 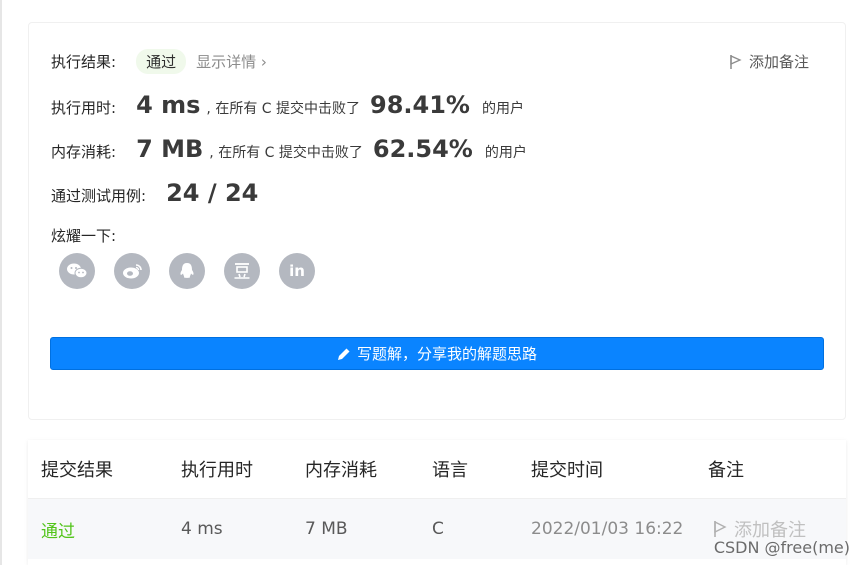 What do you see at coordinates (286, 153) in the screenshot?
I see `memory-beat-text: , 在所有 C 提交中击败了` at bounding box center [286, 153].